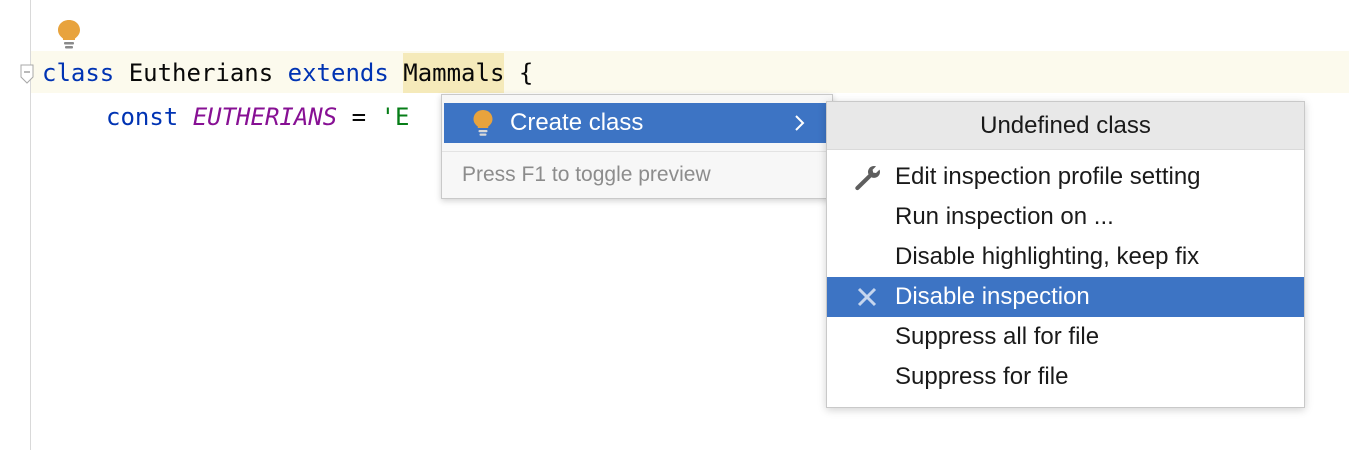 The width and height of the screenshot is (1349, 450). What do you see at coordinates (982, 376) in the screenshot?
I see `item-label: Suppress for file` at bounding box center [982, 376].